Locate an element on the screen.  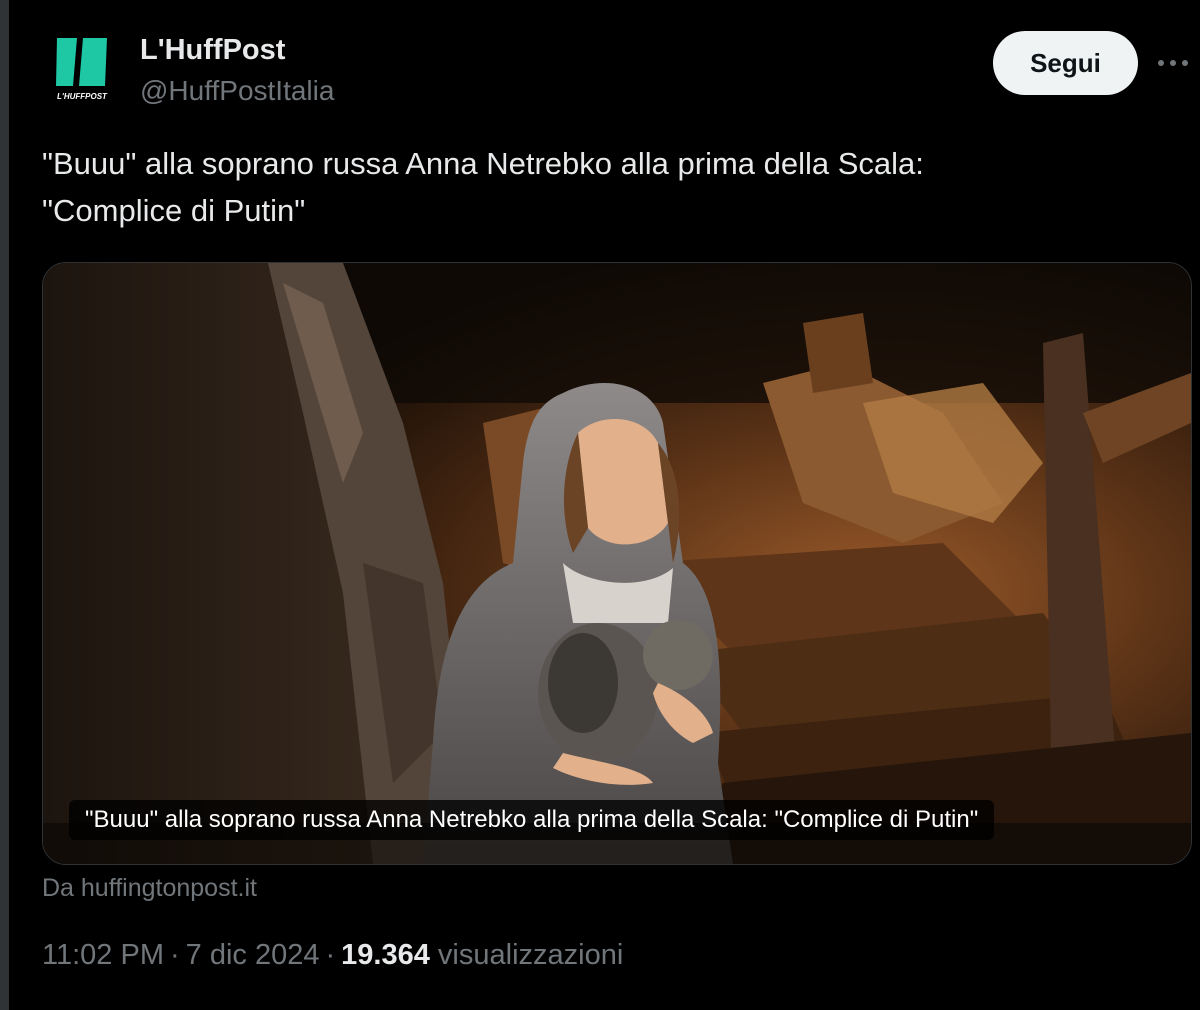
avatar: L'HUFFPOST is located at coordinates (83, 68).